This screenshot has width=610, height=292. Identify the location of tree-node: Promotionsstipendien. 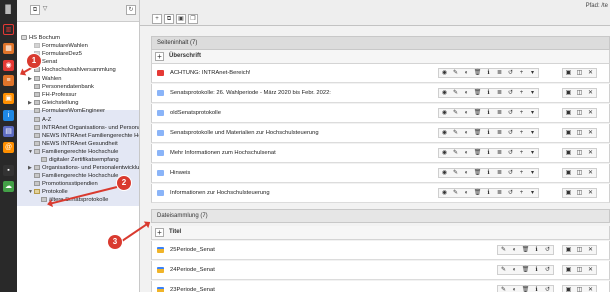
(66, 184).